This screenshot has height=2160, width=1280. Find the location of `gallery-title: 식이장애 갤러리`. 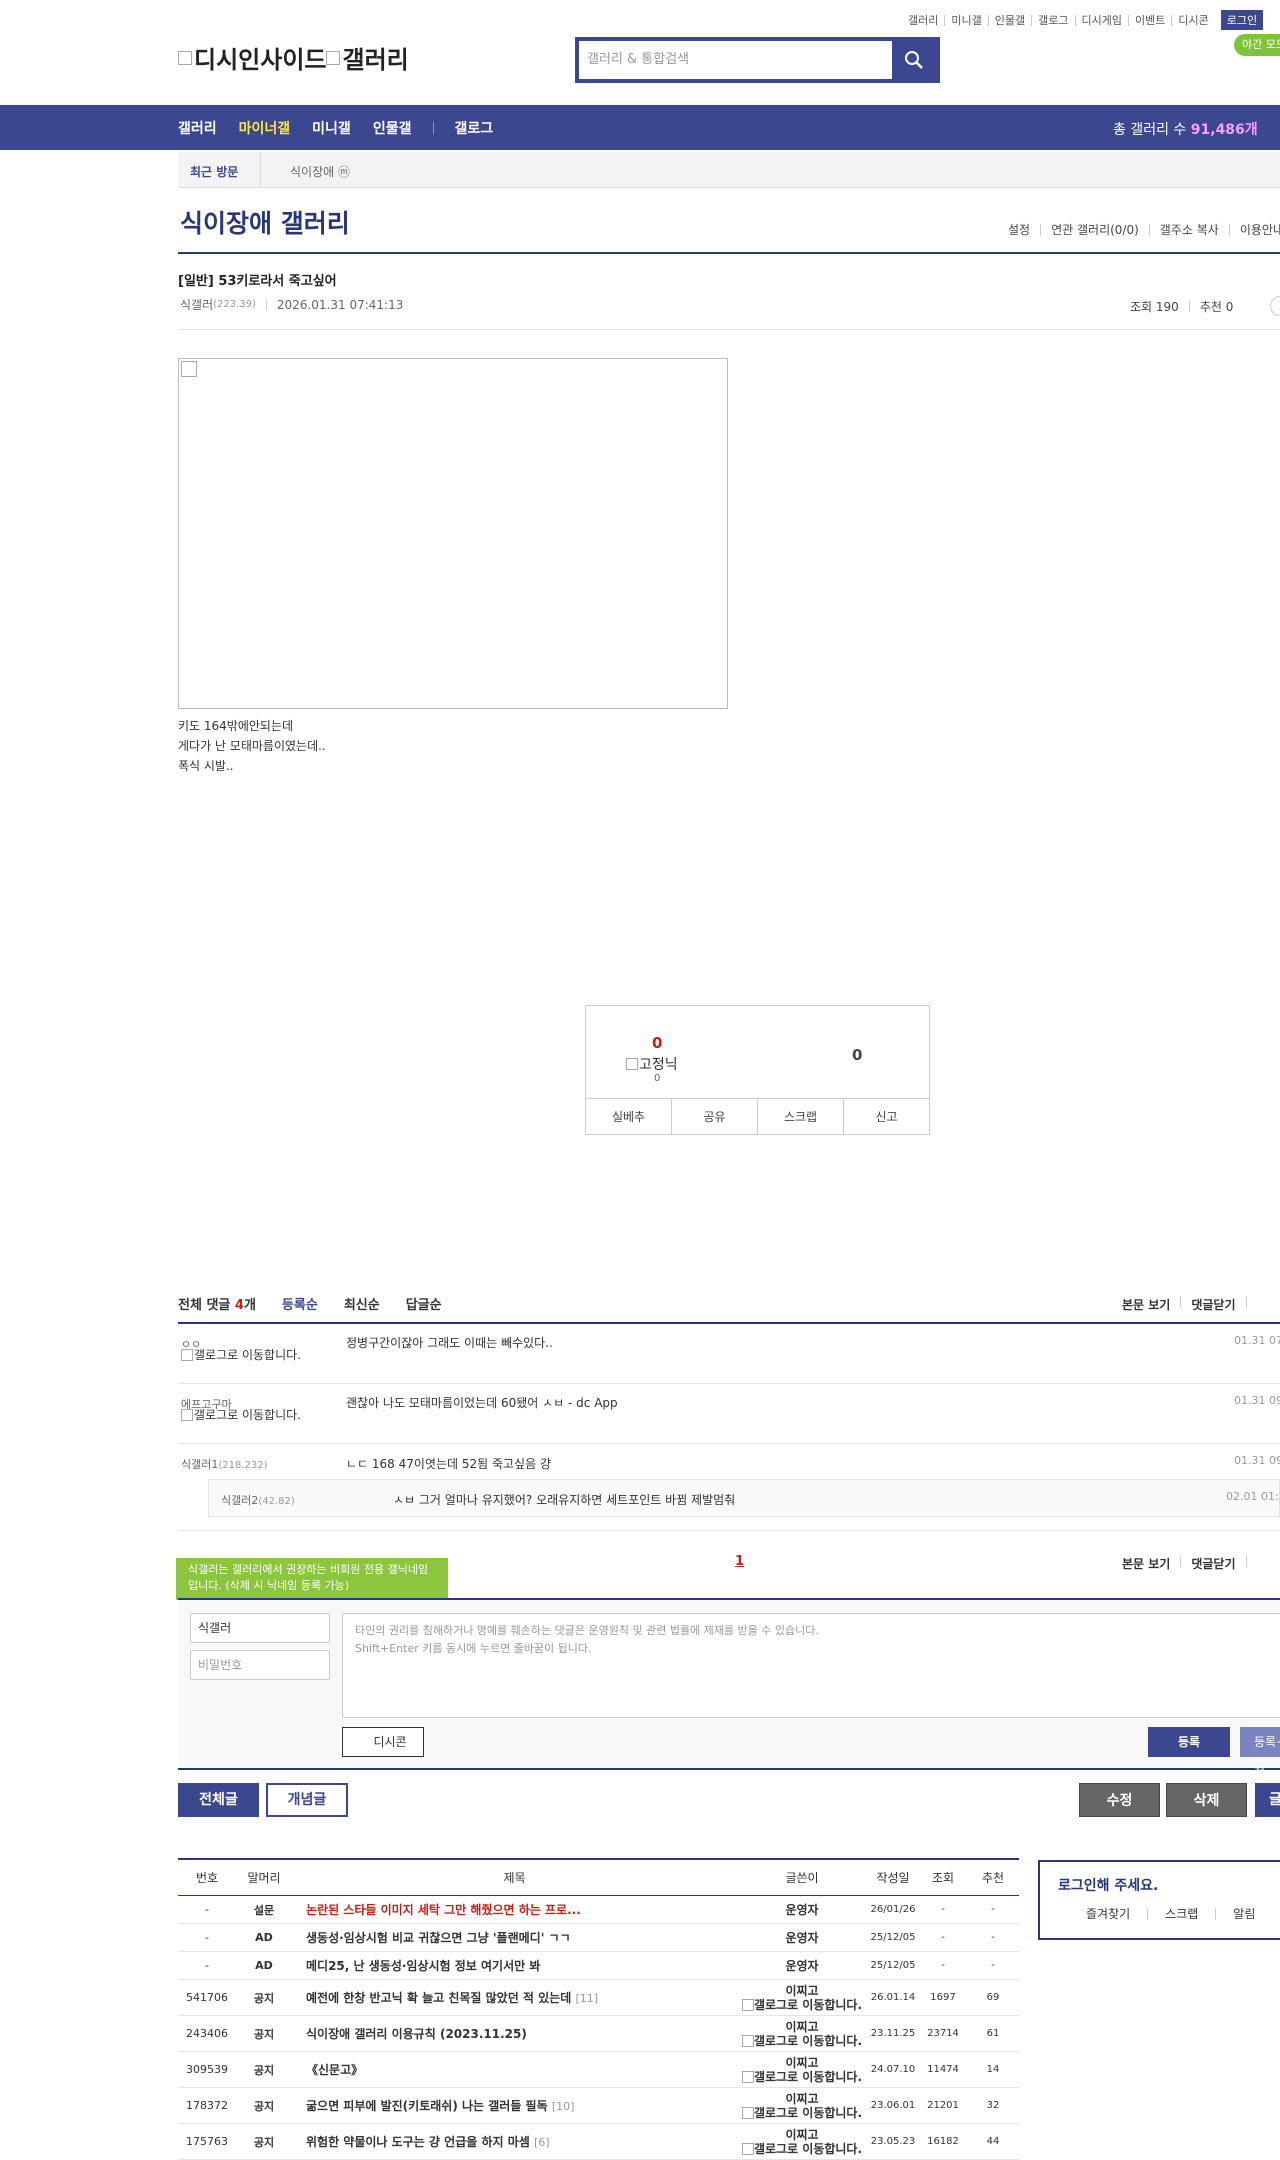

gallery-title: 식이장애 갤러리 is located at coordinates (265, 222).